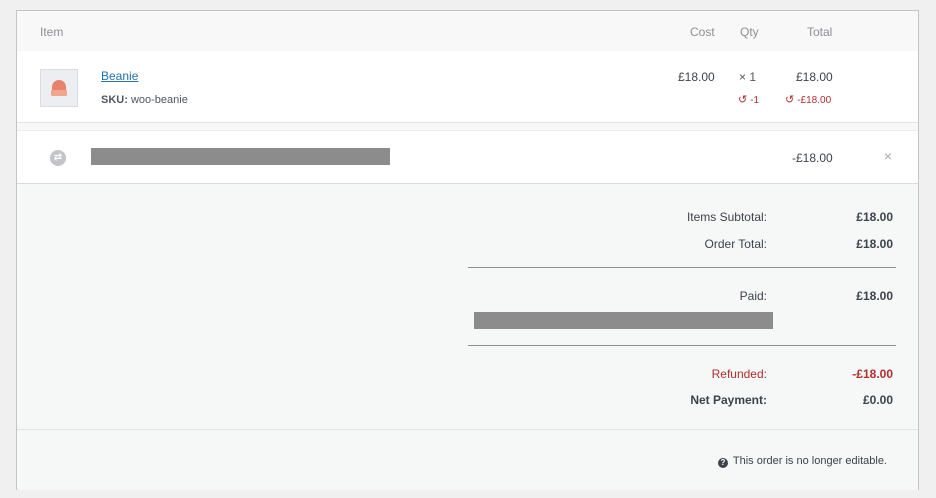 Image resolution: width=936 pixels, height=498 pixels. Describe the element at coordinates (58, 158) in the screenshot. I see `refund-icon: ⇄` at that location.